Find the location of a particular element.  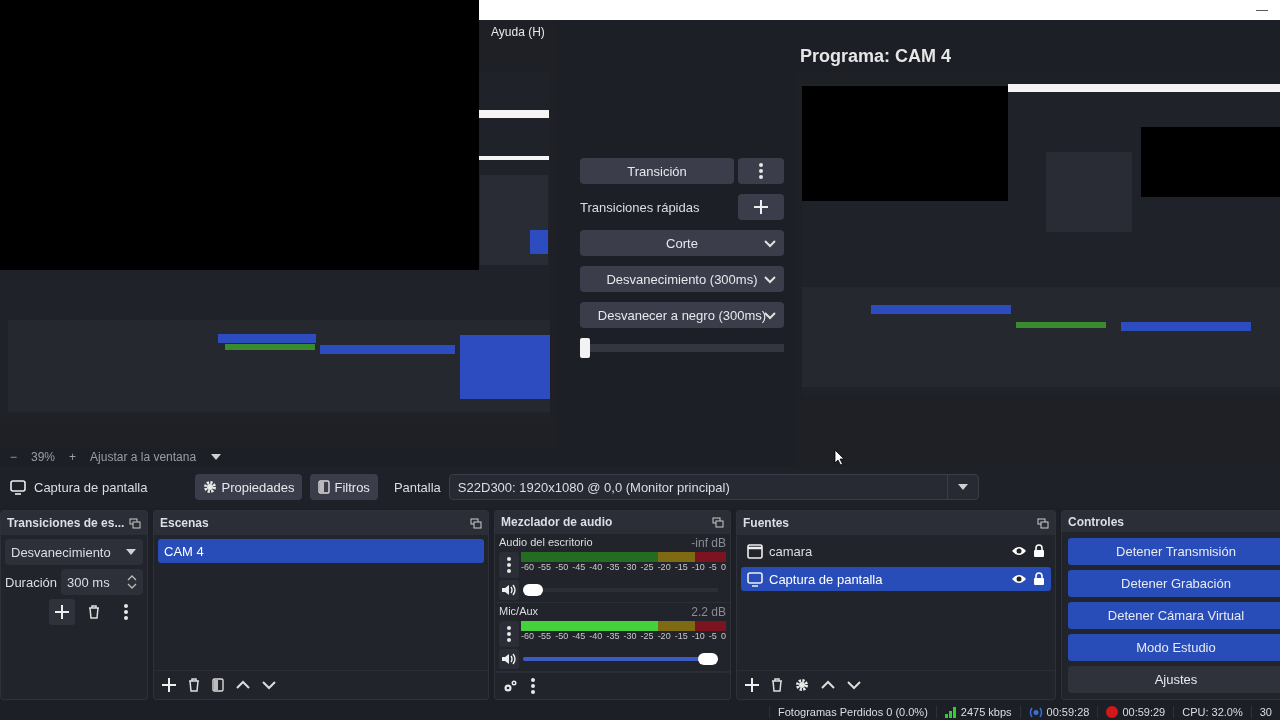

source-item: camara is located at coordinates (896, 551).